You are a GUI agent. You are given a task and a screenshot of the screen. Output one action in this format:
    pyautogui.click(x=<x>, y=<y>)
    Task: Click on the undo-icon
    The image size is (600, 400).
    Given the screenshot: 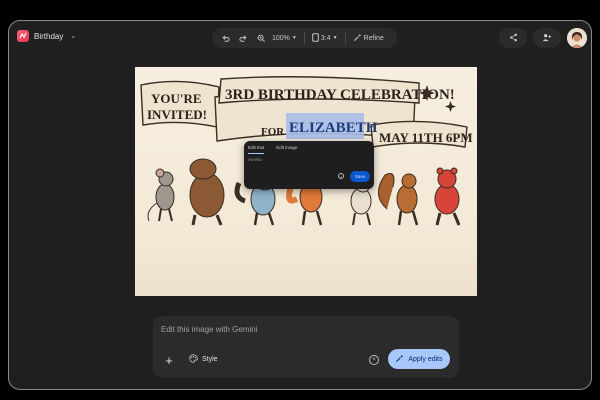 What is the action you would take?
    pyautogui.click(x=225, y=38)
    